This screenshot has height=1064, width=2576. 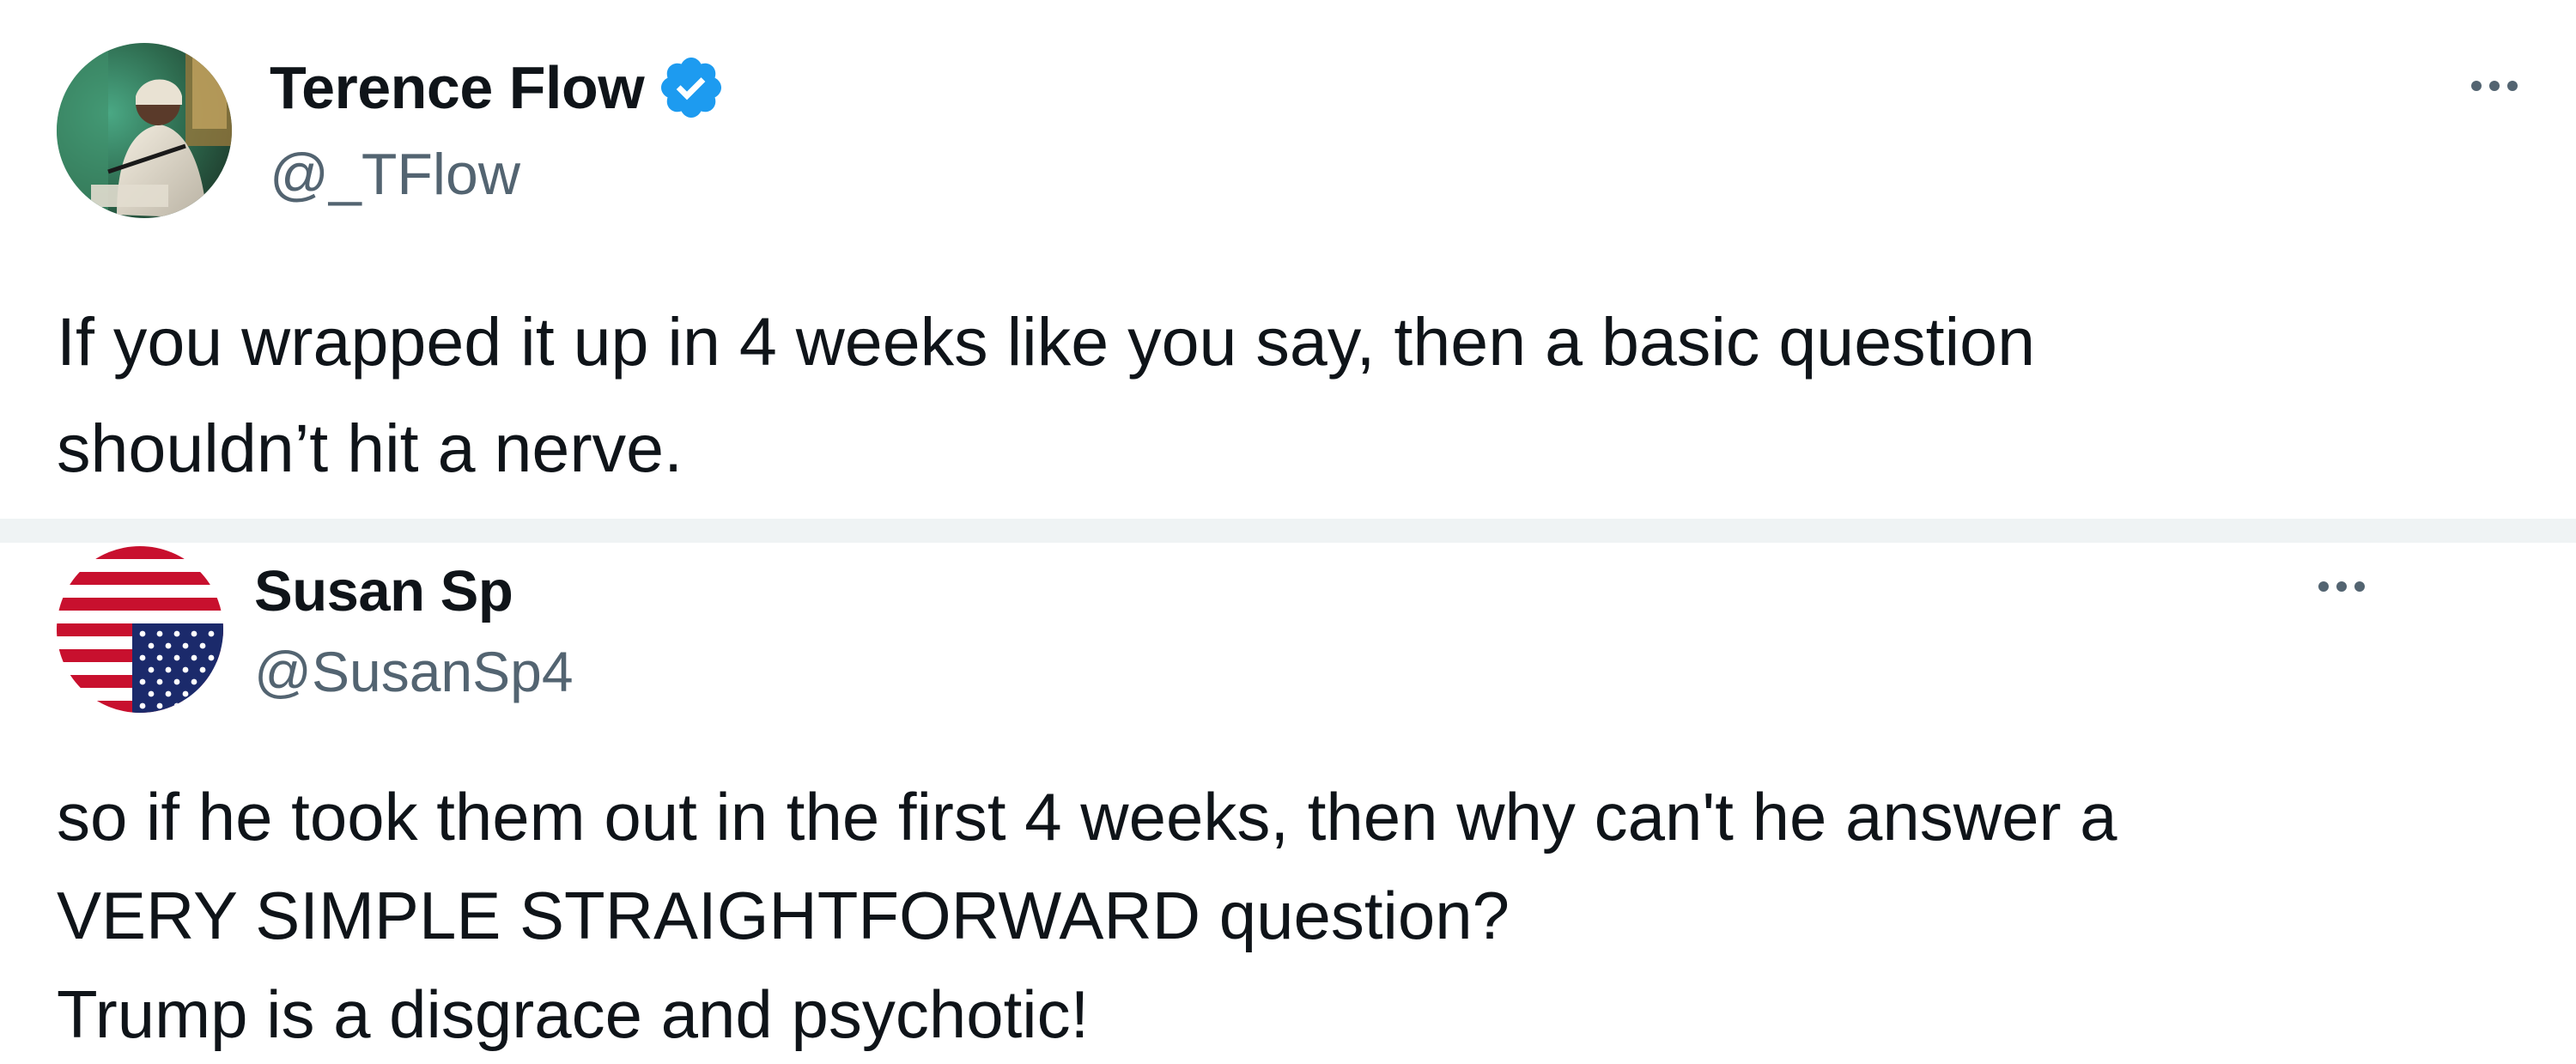 I want to click on user-handle: @SusanSp4, so click(x=414, y=671).